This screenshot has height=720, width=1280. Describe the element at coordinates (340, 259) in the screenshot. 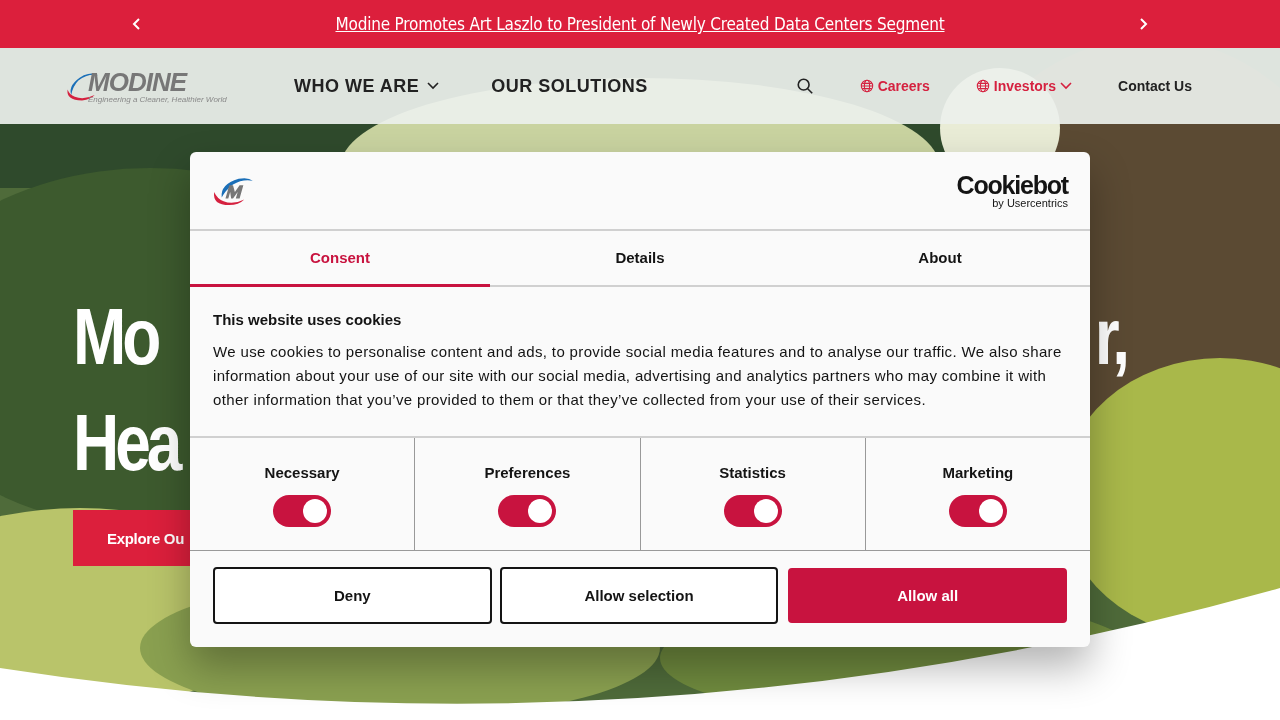

I see `dialog-tab: Consent` at that location.